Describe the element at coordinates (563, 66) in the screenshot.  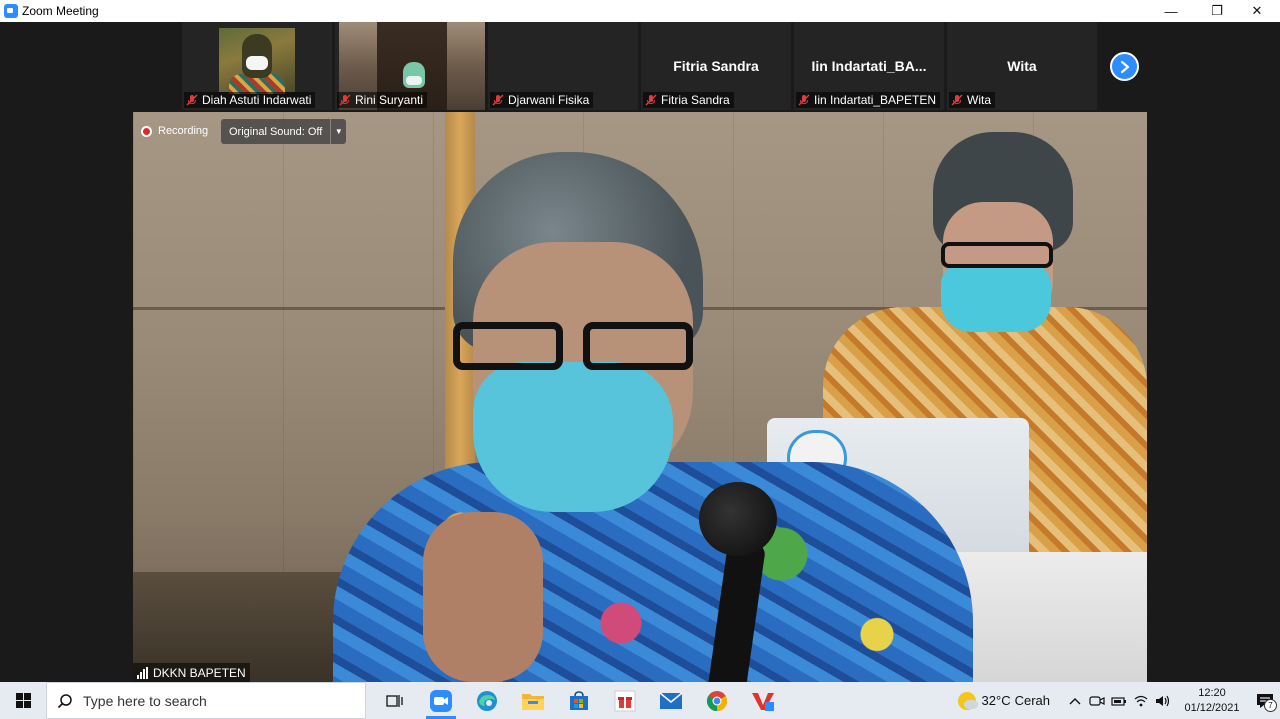
I see `participant-thumbnail: D Djarwani Fisika` at that location.